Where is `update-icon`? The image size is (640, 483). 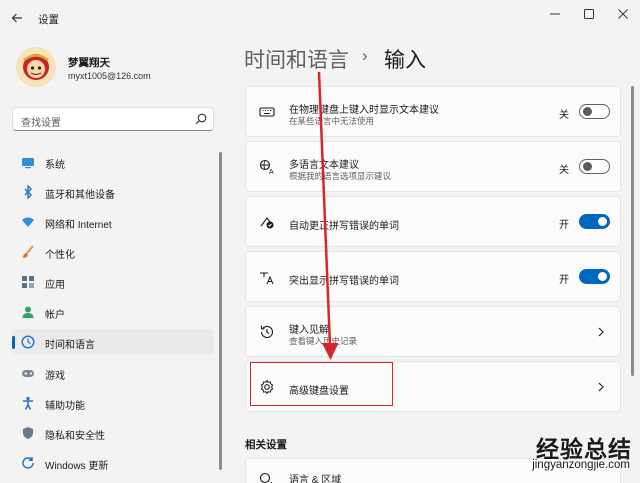
update-icon is located at coordinates (28, 463).